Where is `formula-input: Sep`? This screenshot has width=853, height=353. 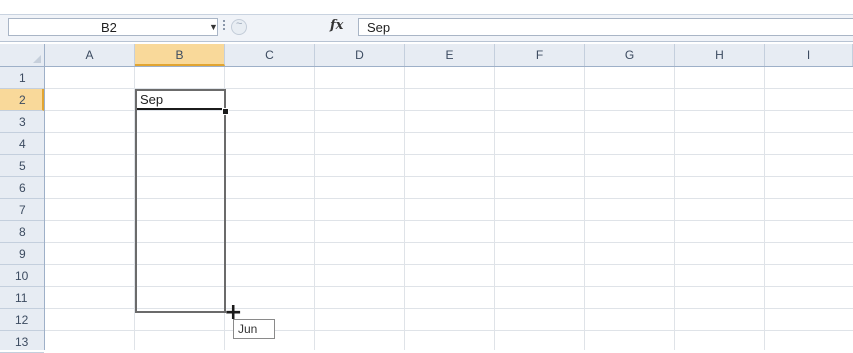
formula-input: Sep is located at coordinates (605, 27).